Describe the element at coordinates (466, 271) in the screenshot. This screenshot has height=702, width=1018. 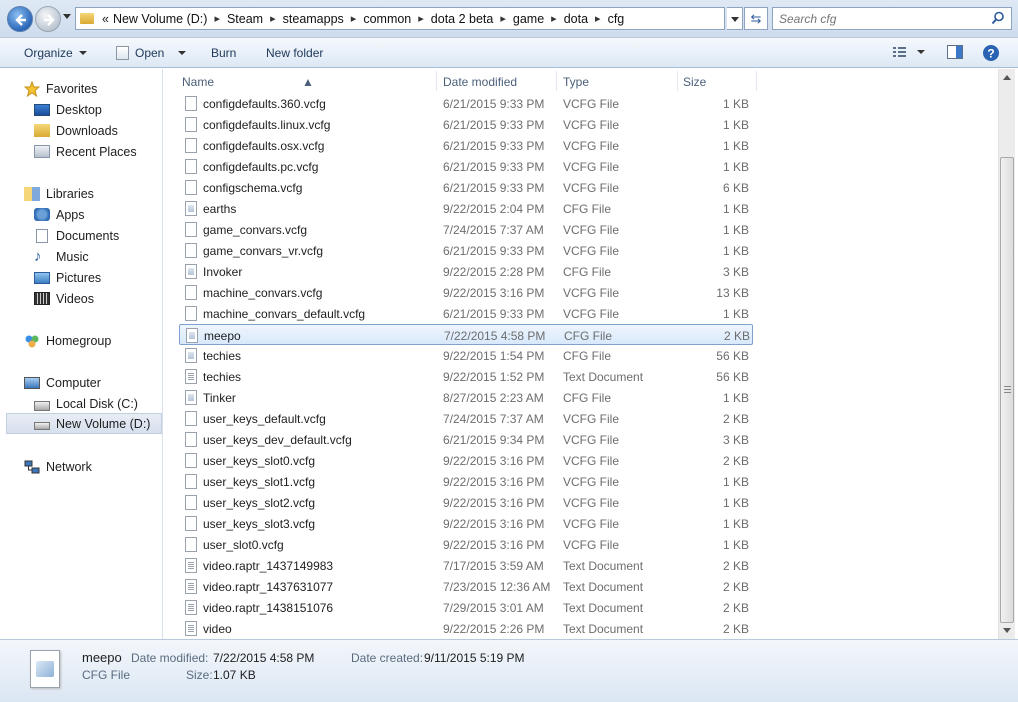
I see `file-row: Invoker 9/22/2015 2:28 PM CFG File 3 KB` at that location.